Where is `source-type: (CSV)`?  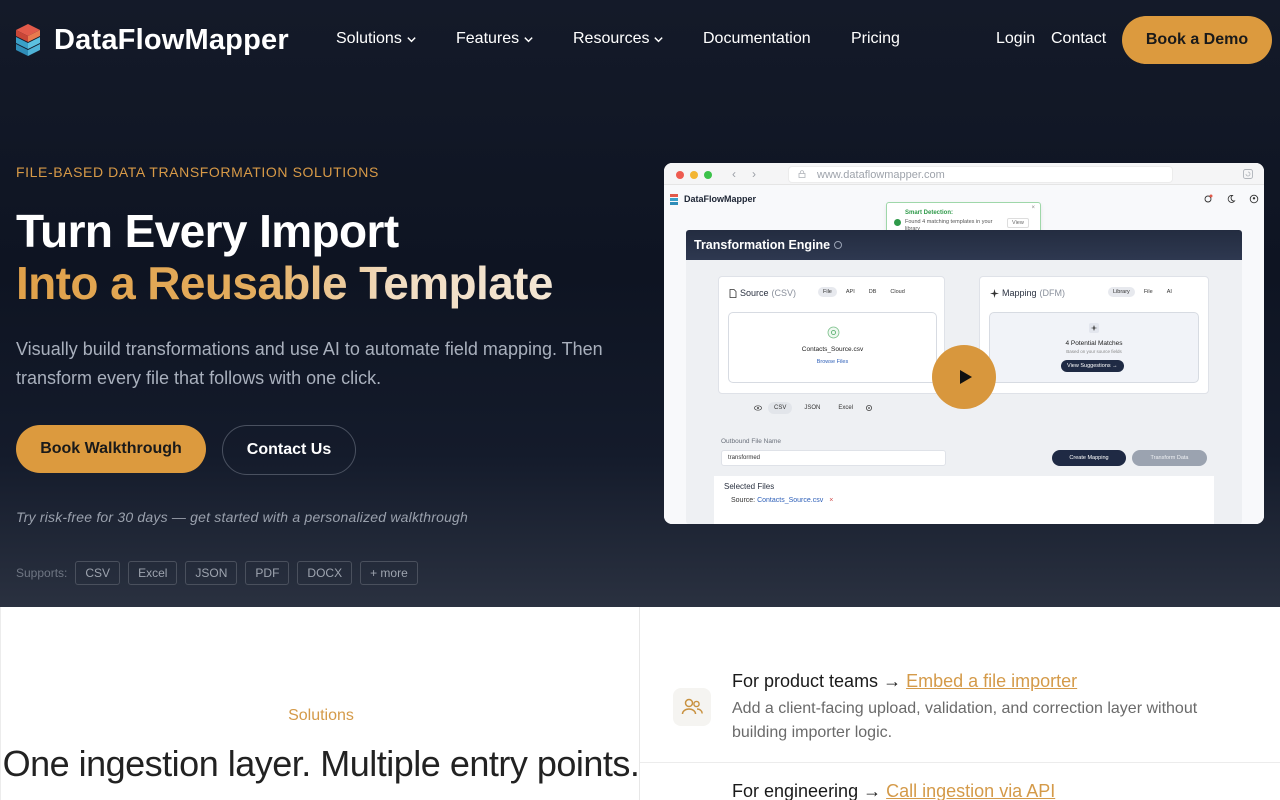 source-type: (CSV) is located at coordinates (784, 293).